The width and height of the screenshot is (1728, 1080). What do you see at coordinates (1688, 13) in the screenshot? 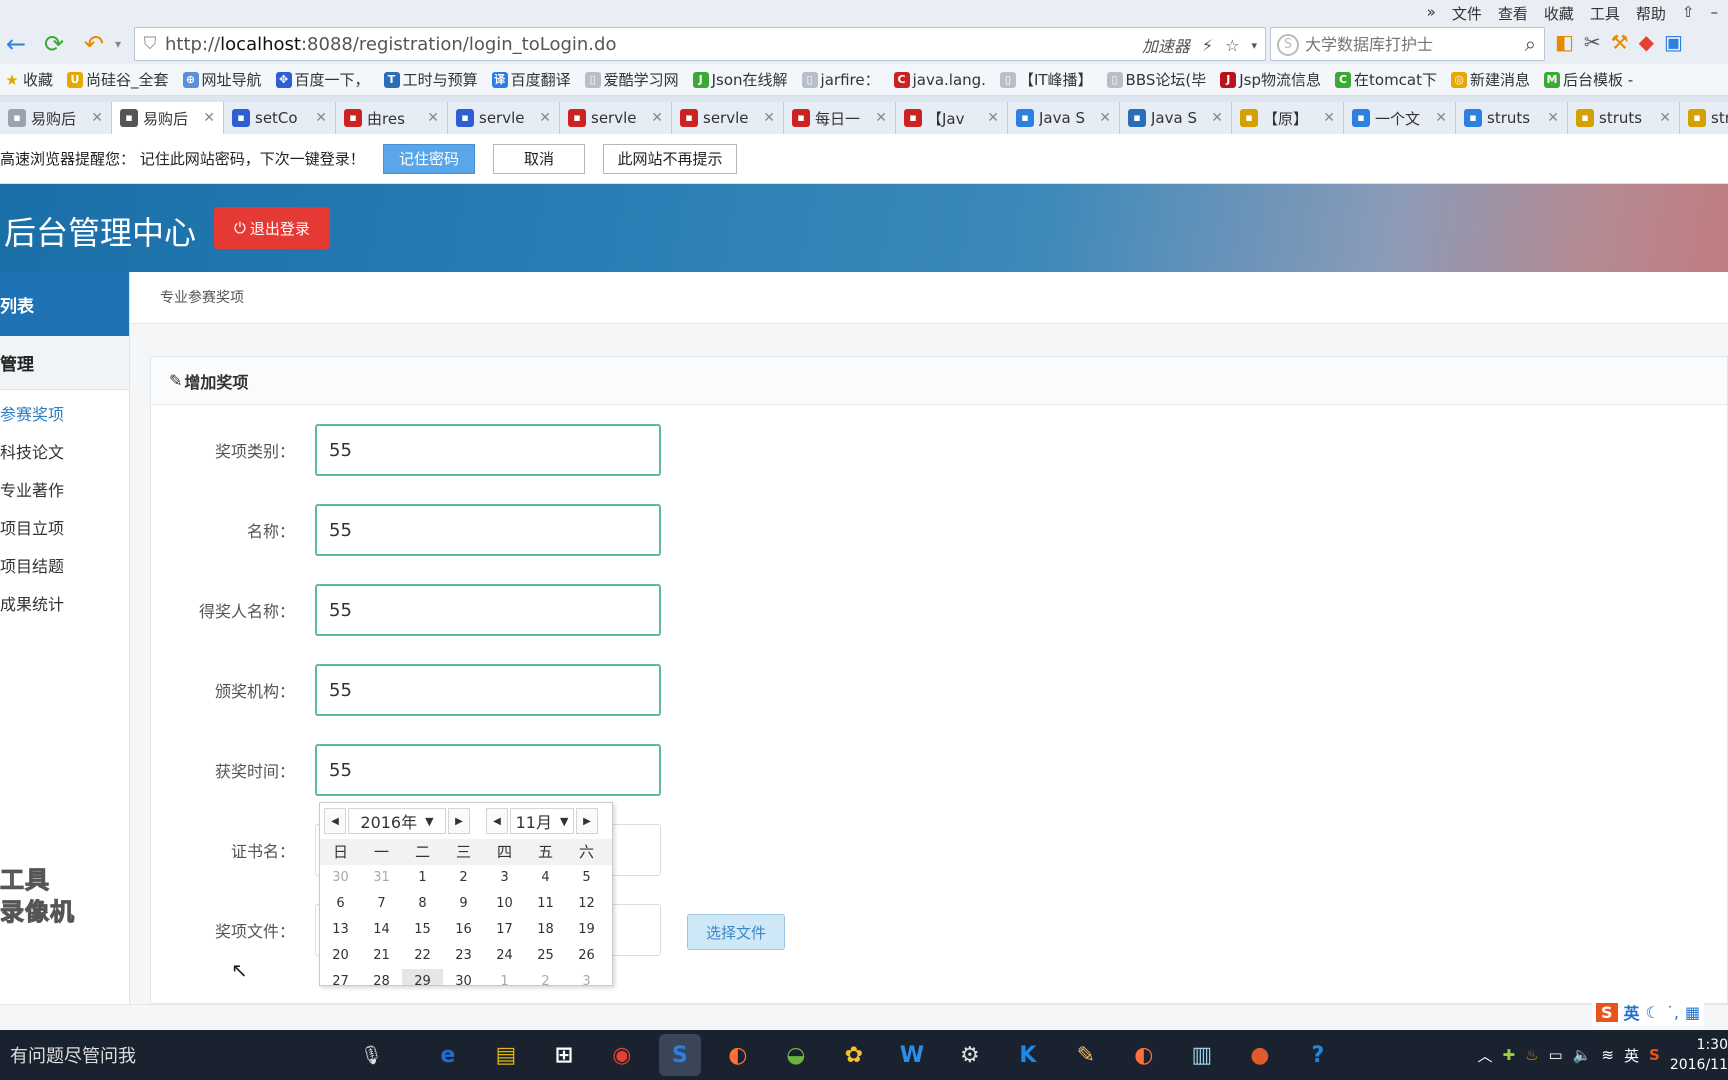
I see `skin-icon: ⇧` at bounding box center [1688, 13].